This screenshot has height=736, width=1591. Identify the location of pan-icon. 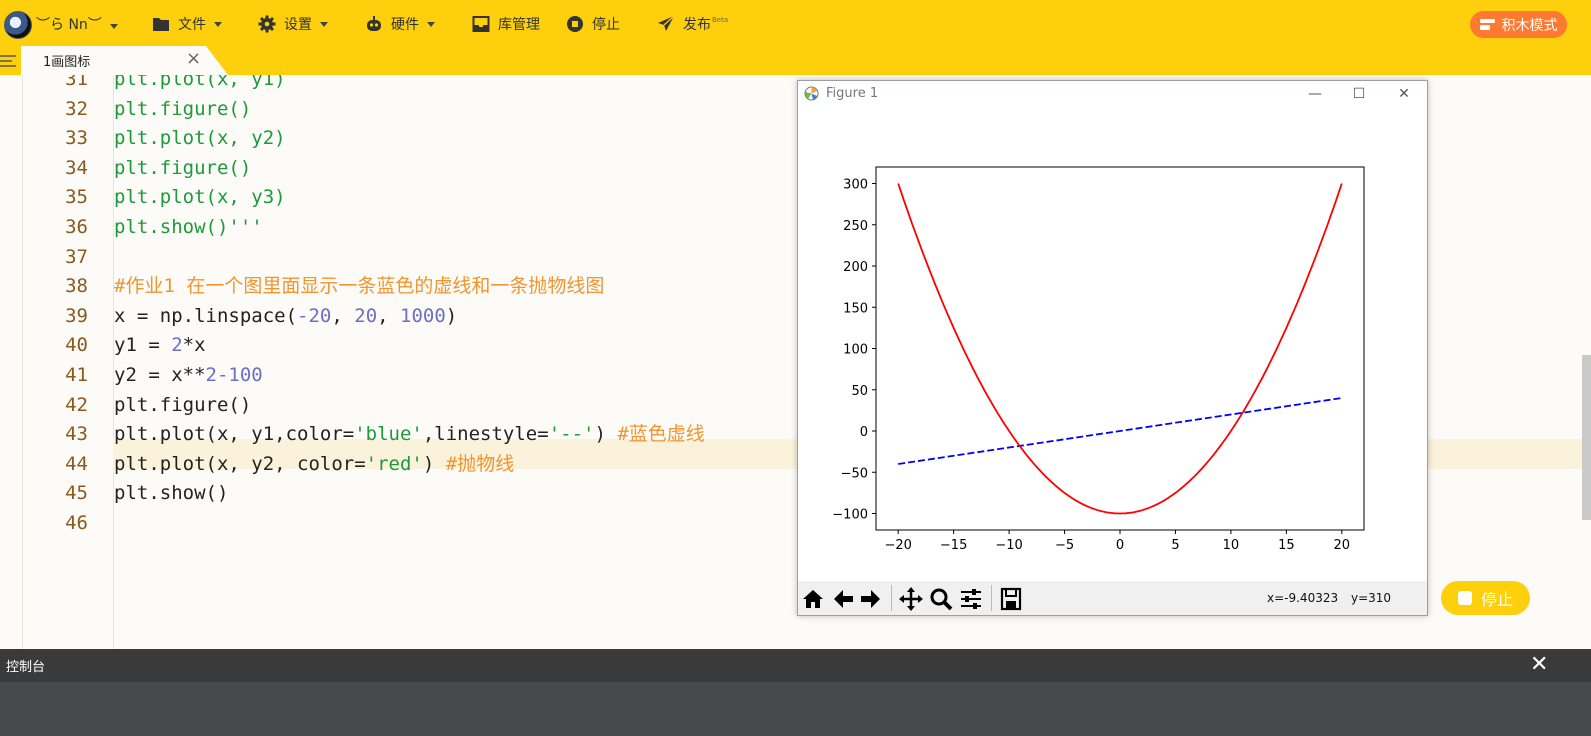
(911, 599).